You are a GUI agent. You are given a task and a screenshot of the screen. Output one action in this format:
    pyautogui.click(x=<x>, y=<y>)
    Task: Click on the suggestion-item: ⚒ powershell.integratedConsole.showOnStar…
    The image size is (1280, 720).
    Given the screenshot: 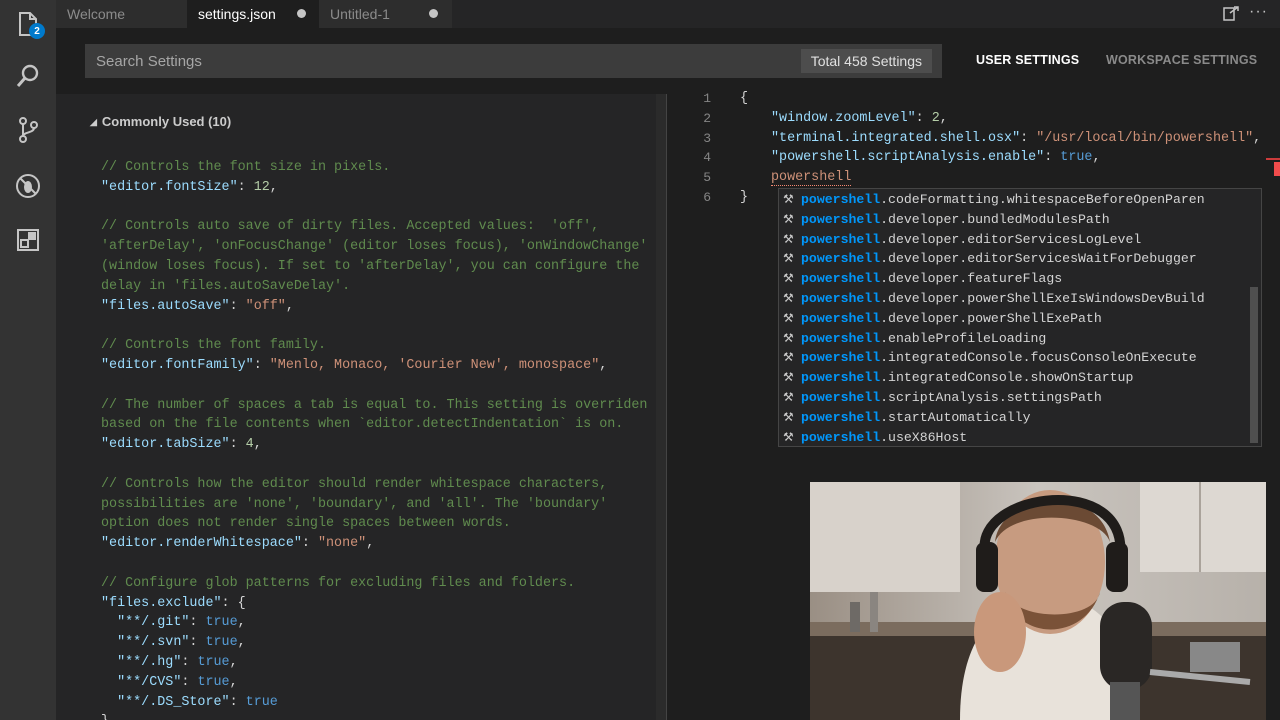 What is the action you would take?
    pyautogui.click(x=1014, y=378)
    